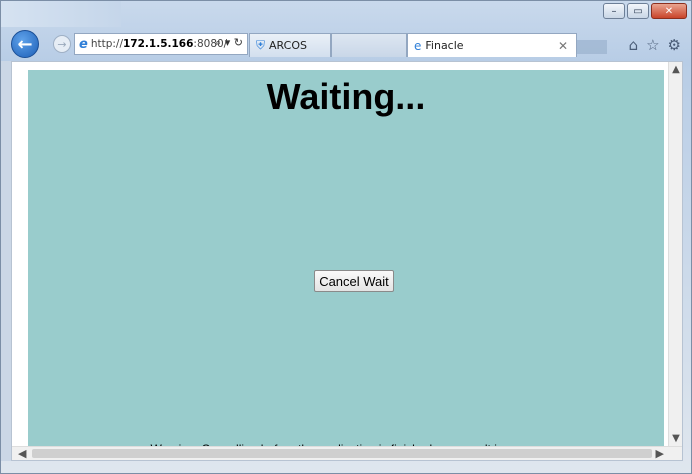 This screenshot has height=474, width=692. I want to click on search-icon: ⌕, so click(218, 42).